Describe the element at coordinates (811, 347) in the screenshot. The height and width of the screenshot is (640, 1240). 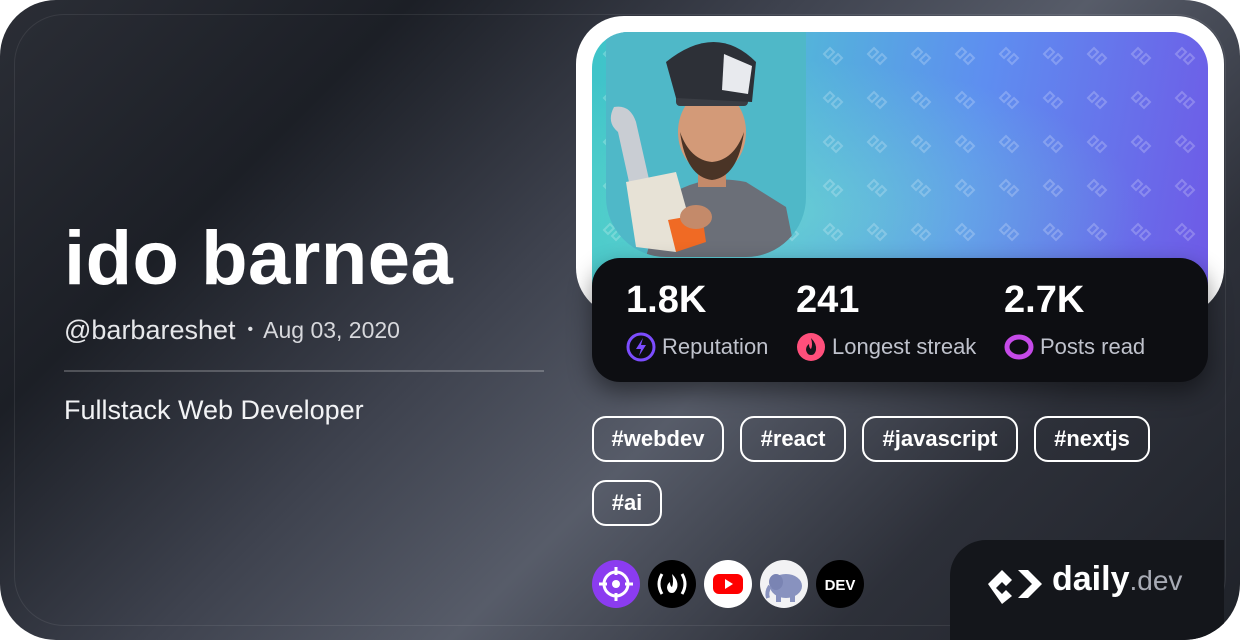
I see `flame-icon` at that location.